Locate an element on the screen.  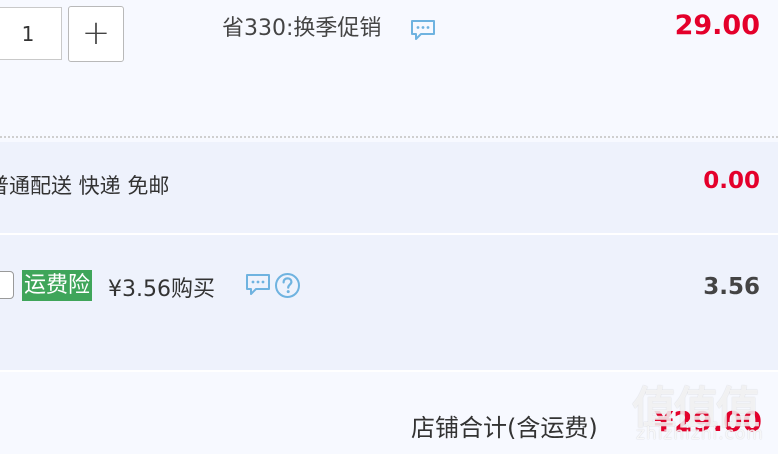
insurance-checkbox is located at coordinates (7, 285).